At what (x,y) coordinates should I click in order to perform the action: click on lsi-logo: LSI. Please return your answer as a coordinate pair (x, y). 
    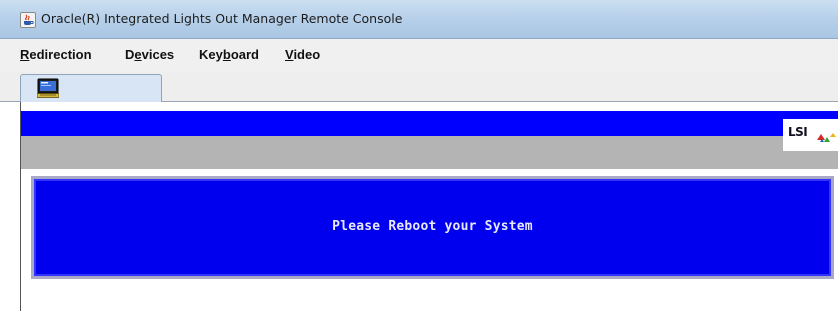
    Looking at the image, I should click on (810, 135).